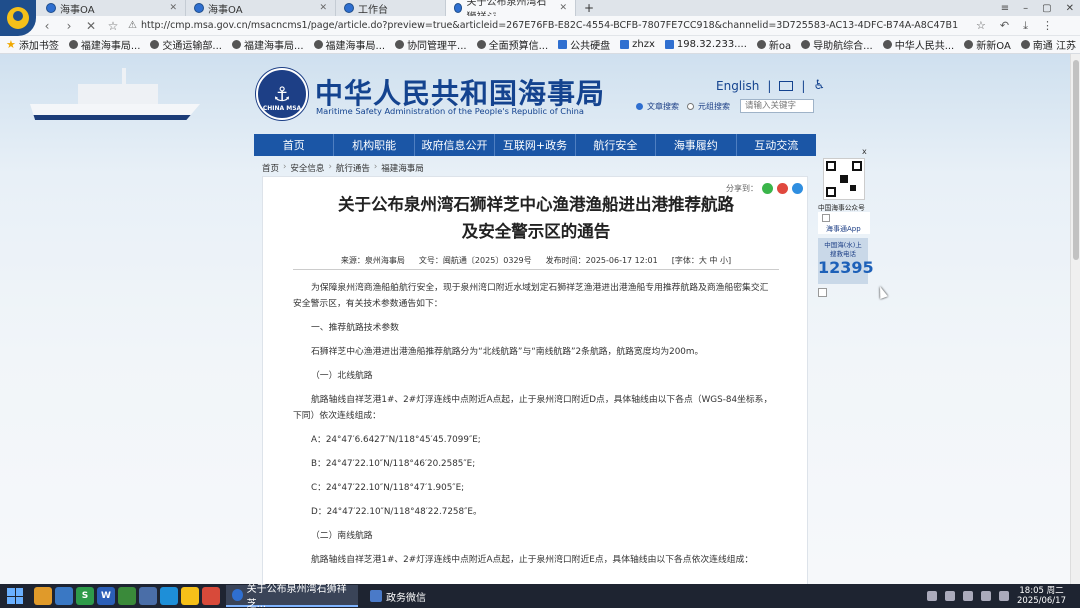 The width and height of the screenshot is (1080, 608). What do you see at coordinates (374, 145) in the screenshot?
I see `nav-functions: 机构职能` at bounding box center [374, 145].